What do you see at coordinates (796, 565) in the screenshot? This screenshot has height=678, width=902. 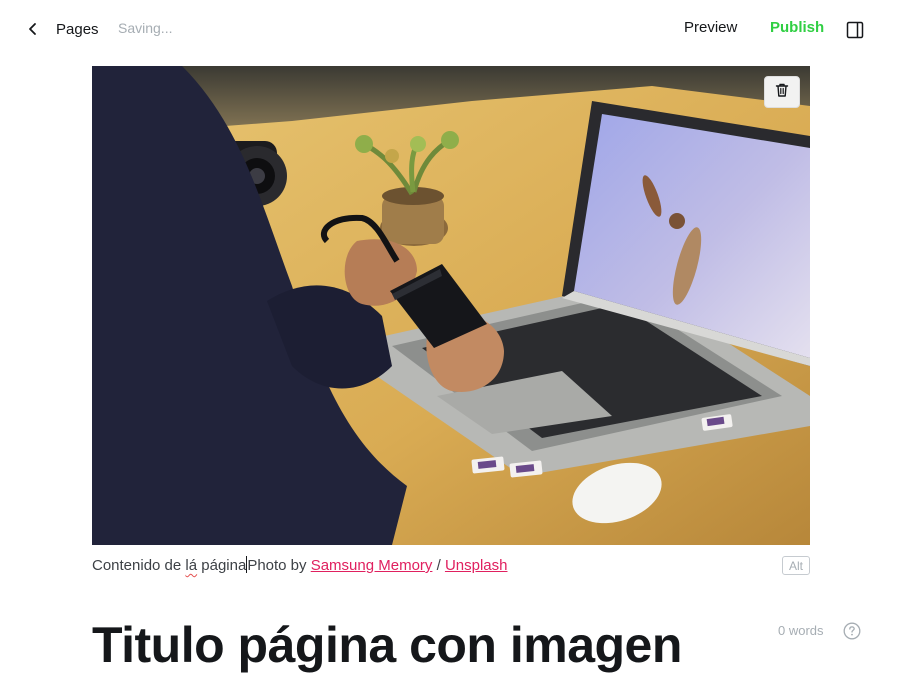 I see `alt-text-button: Alt` at bounding box center [796, 565].